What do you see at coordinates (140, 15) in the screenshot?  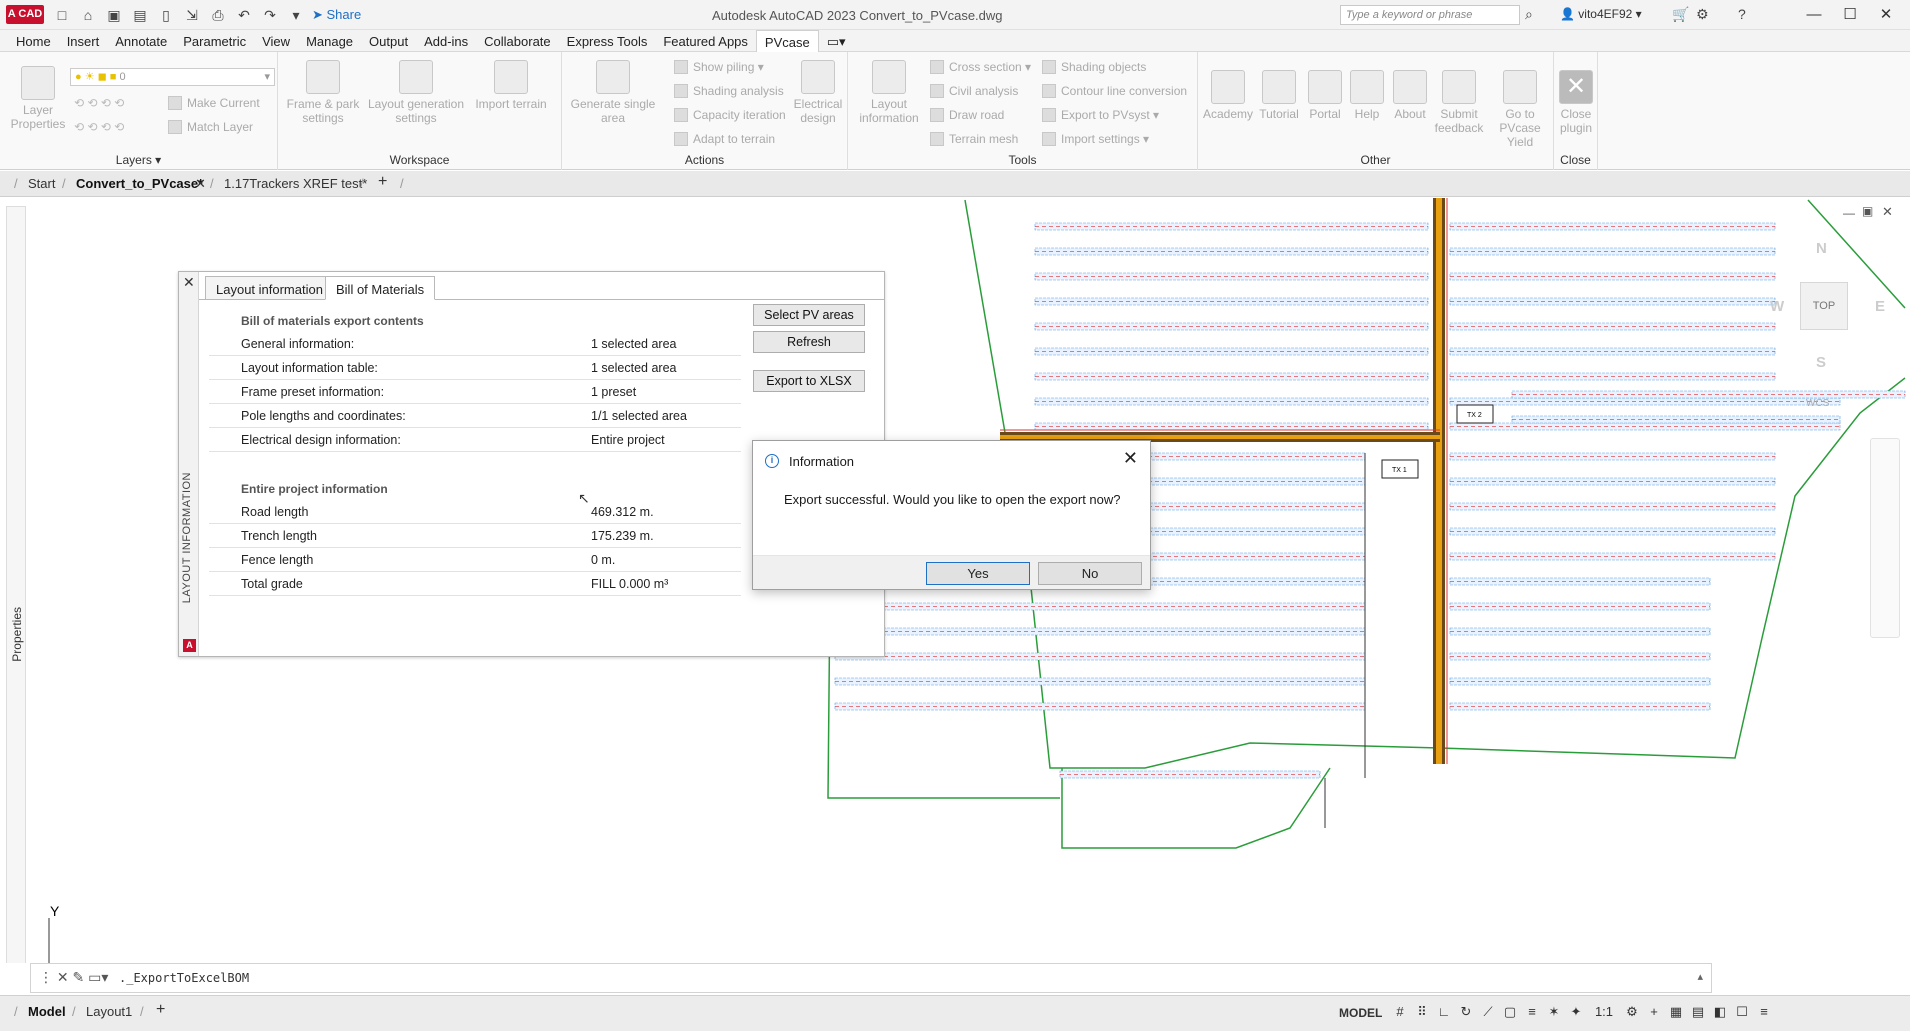 I see `save-as-icon: ▤` at bounding box center [140, 15].